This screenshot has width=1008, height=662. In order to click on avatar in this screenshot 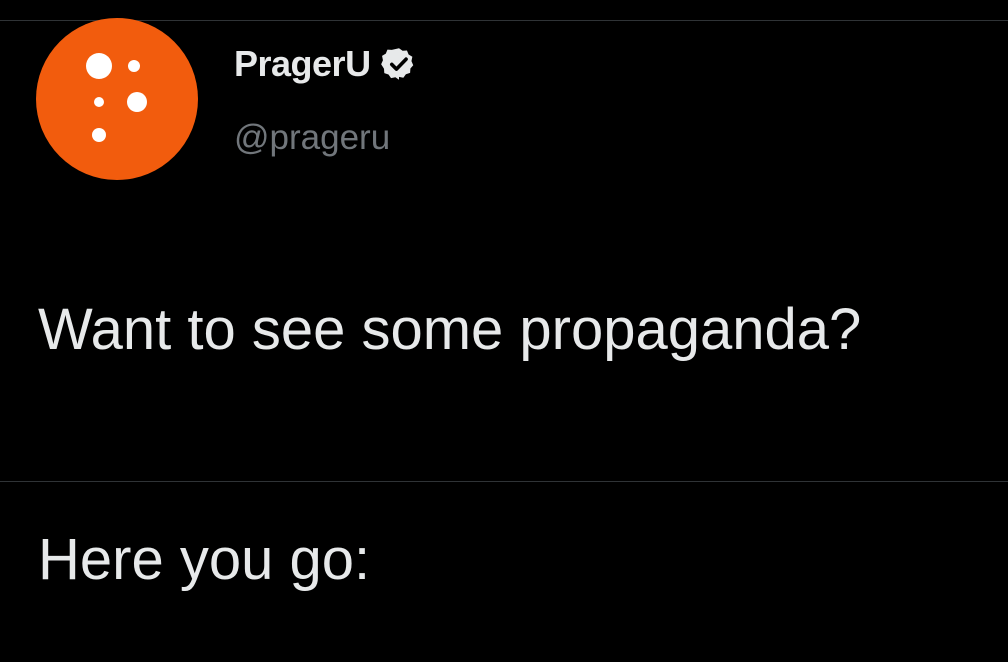, I will do `click(117, 99)`.